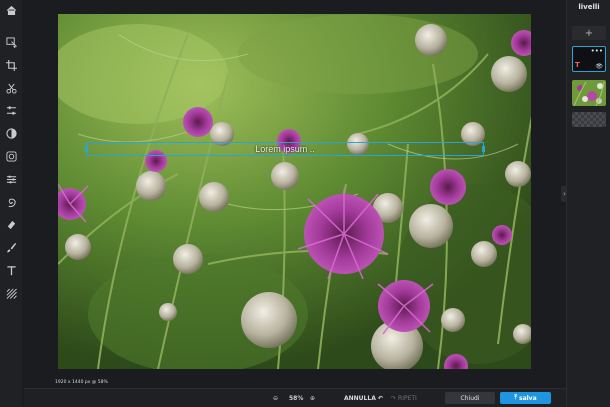 This screenshot has width=610, height=407. I want to click on layer-thumbnail, so click(589, 93).